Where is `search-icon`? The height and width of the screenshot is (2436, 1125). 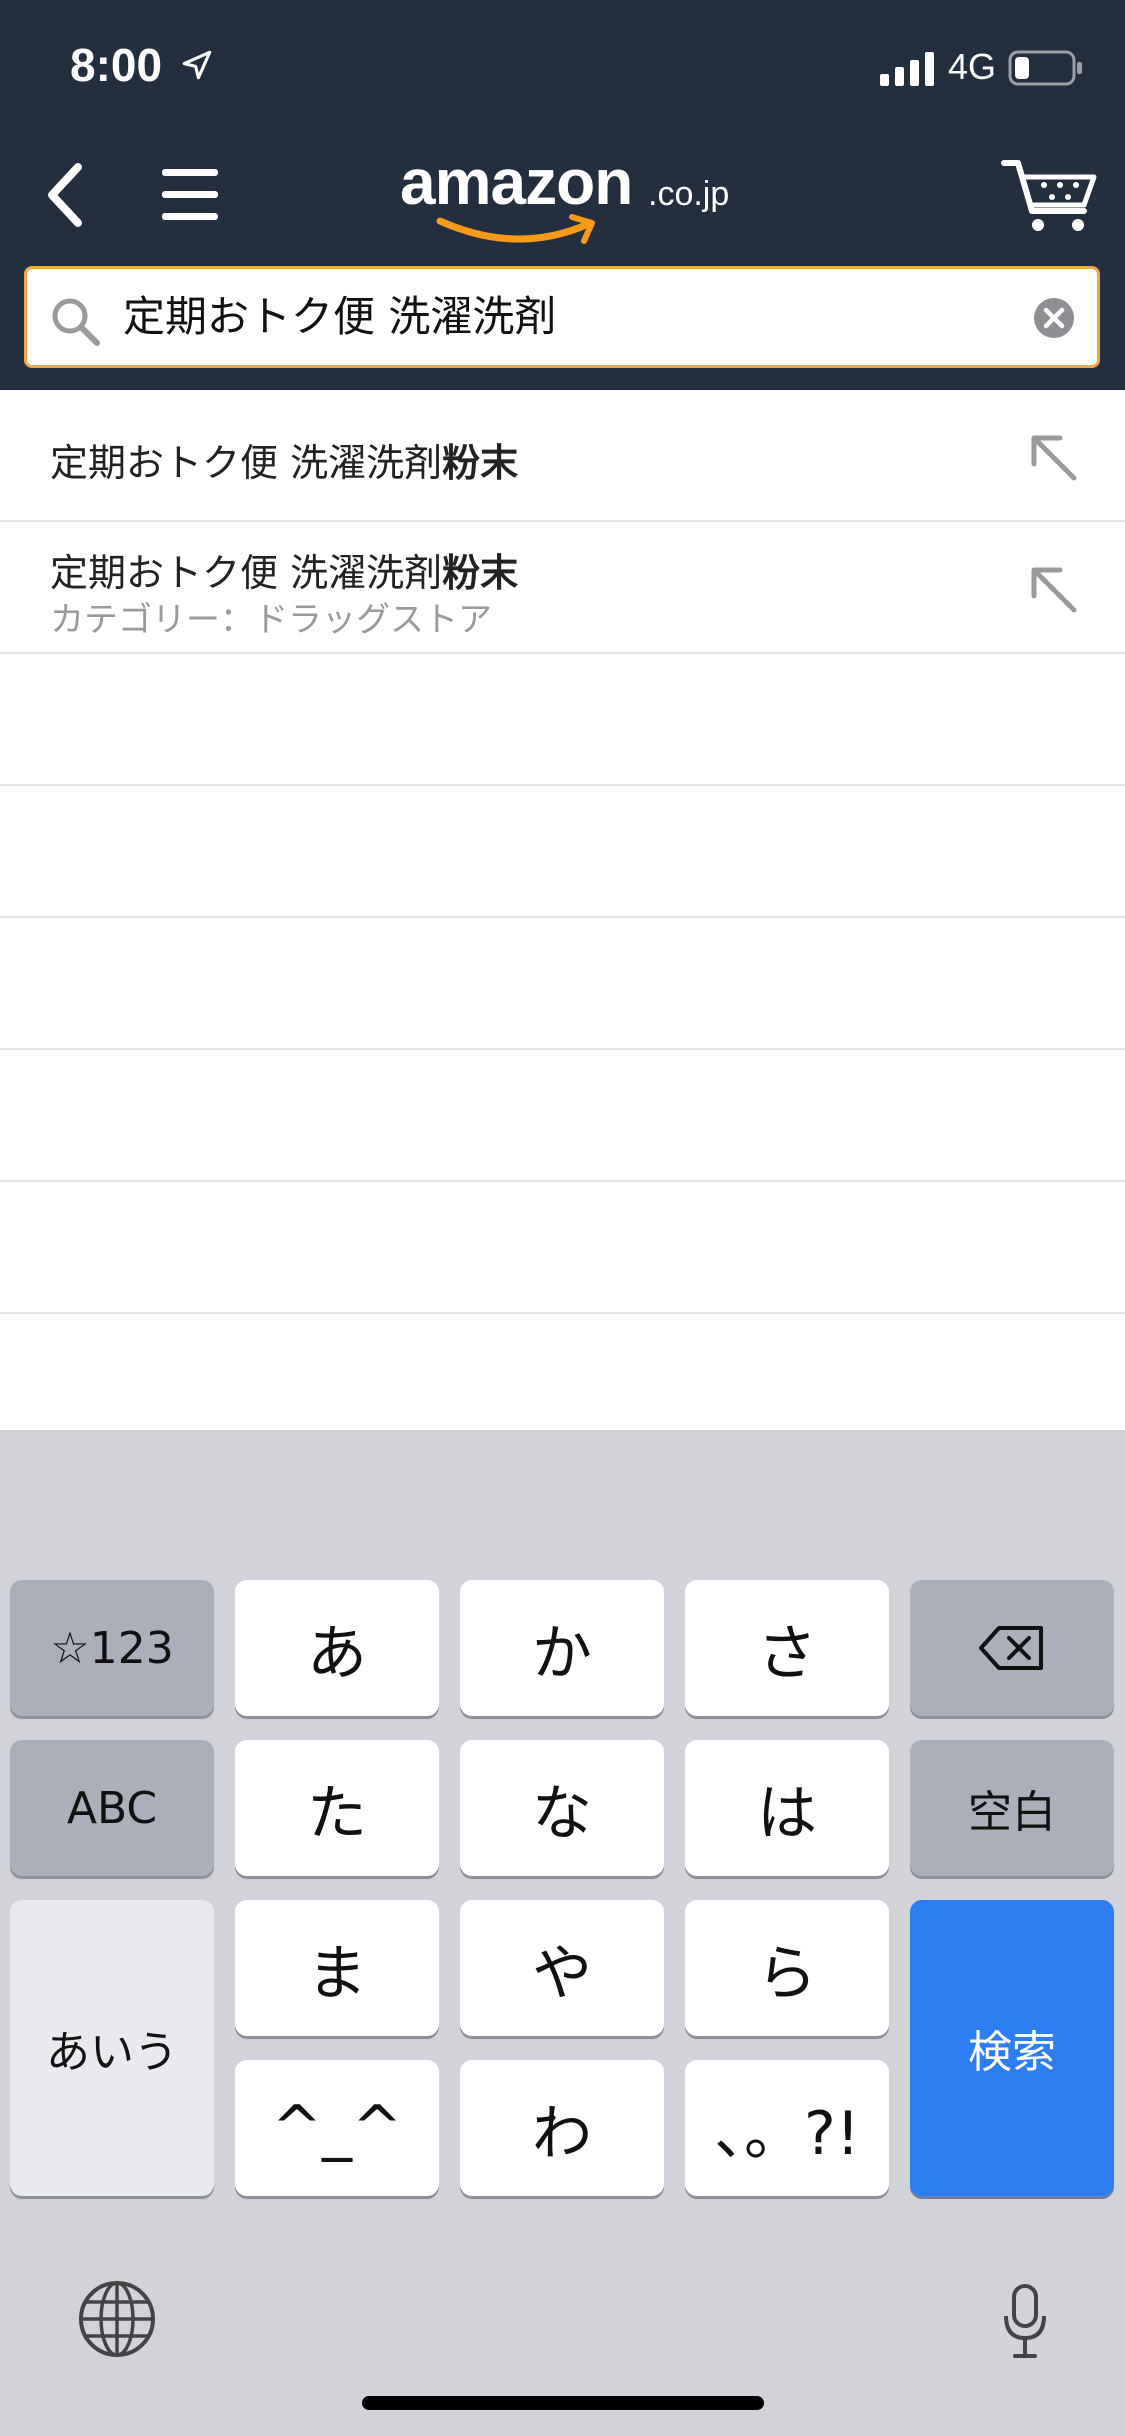 search-icon is located at coordinates (76, 322).